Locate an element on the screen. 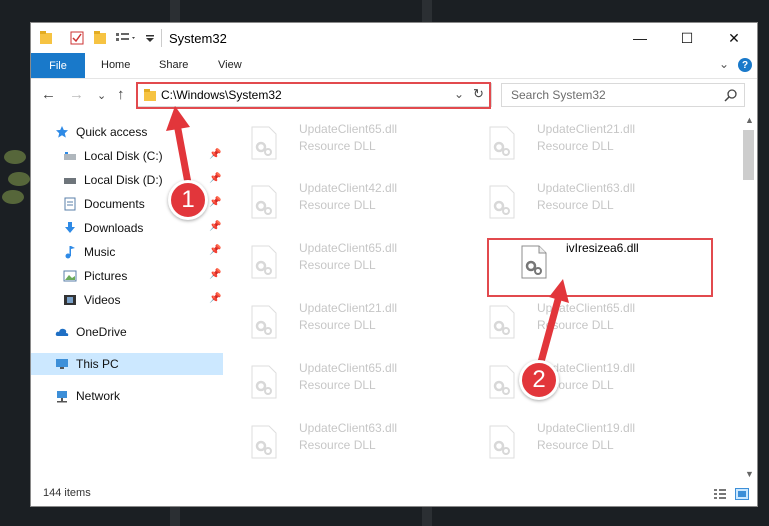 This screenshot has width=769, height=526. sidebar-item-label: Local Disk (C:) is located at coordinates (123, 156).